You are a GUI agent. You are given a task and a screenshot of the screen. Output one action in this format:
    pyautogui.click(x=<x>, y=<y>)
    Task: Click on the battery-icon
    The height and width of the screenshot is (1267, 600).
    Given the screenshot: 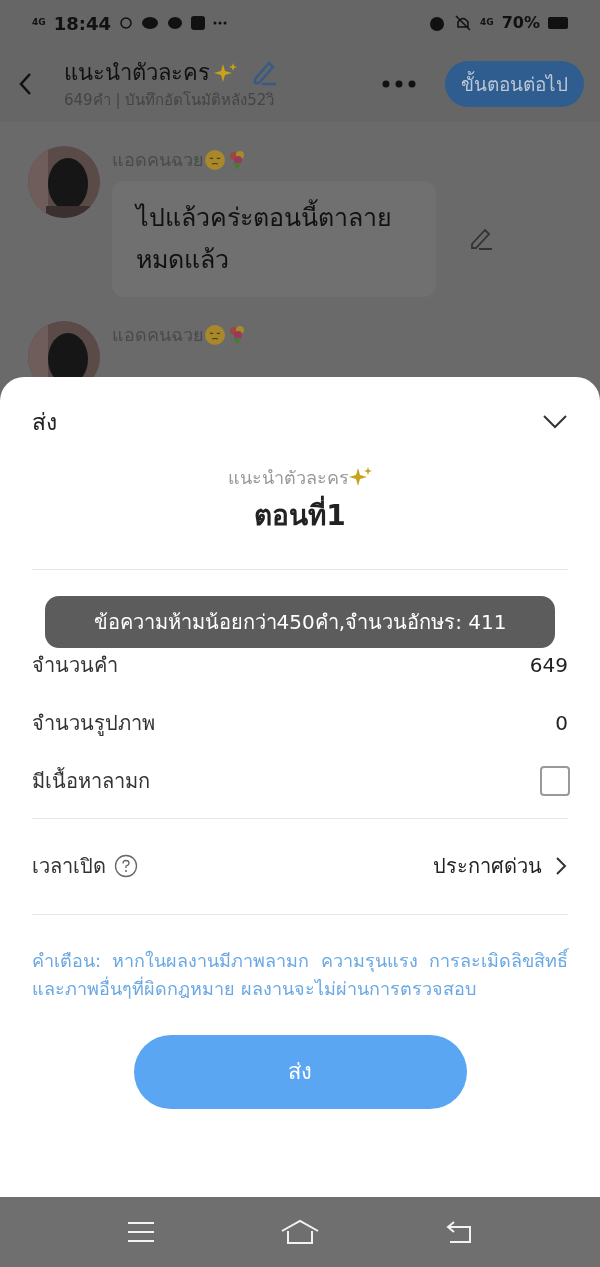 What is the action you would take?
    pyautogui.click(x=558, y=23)
    